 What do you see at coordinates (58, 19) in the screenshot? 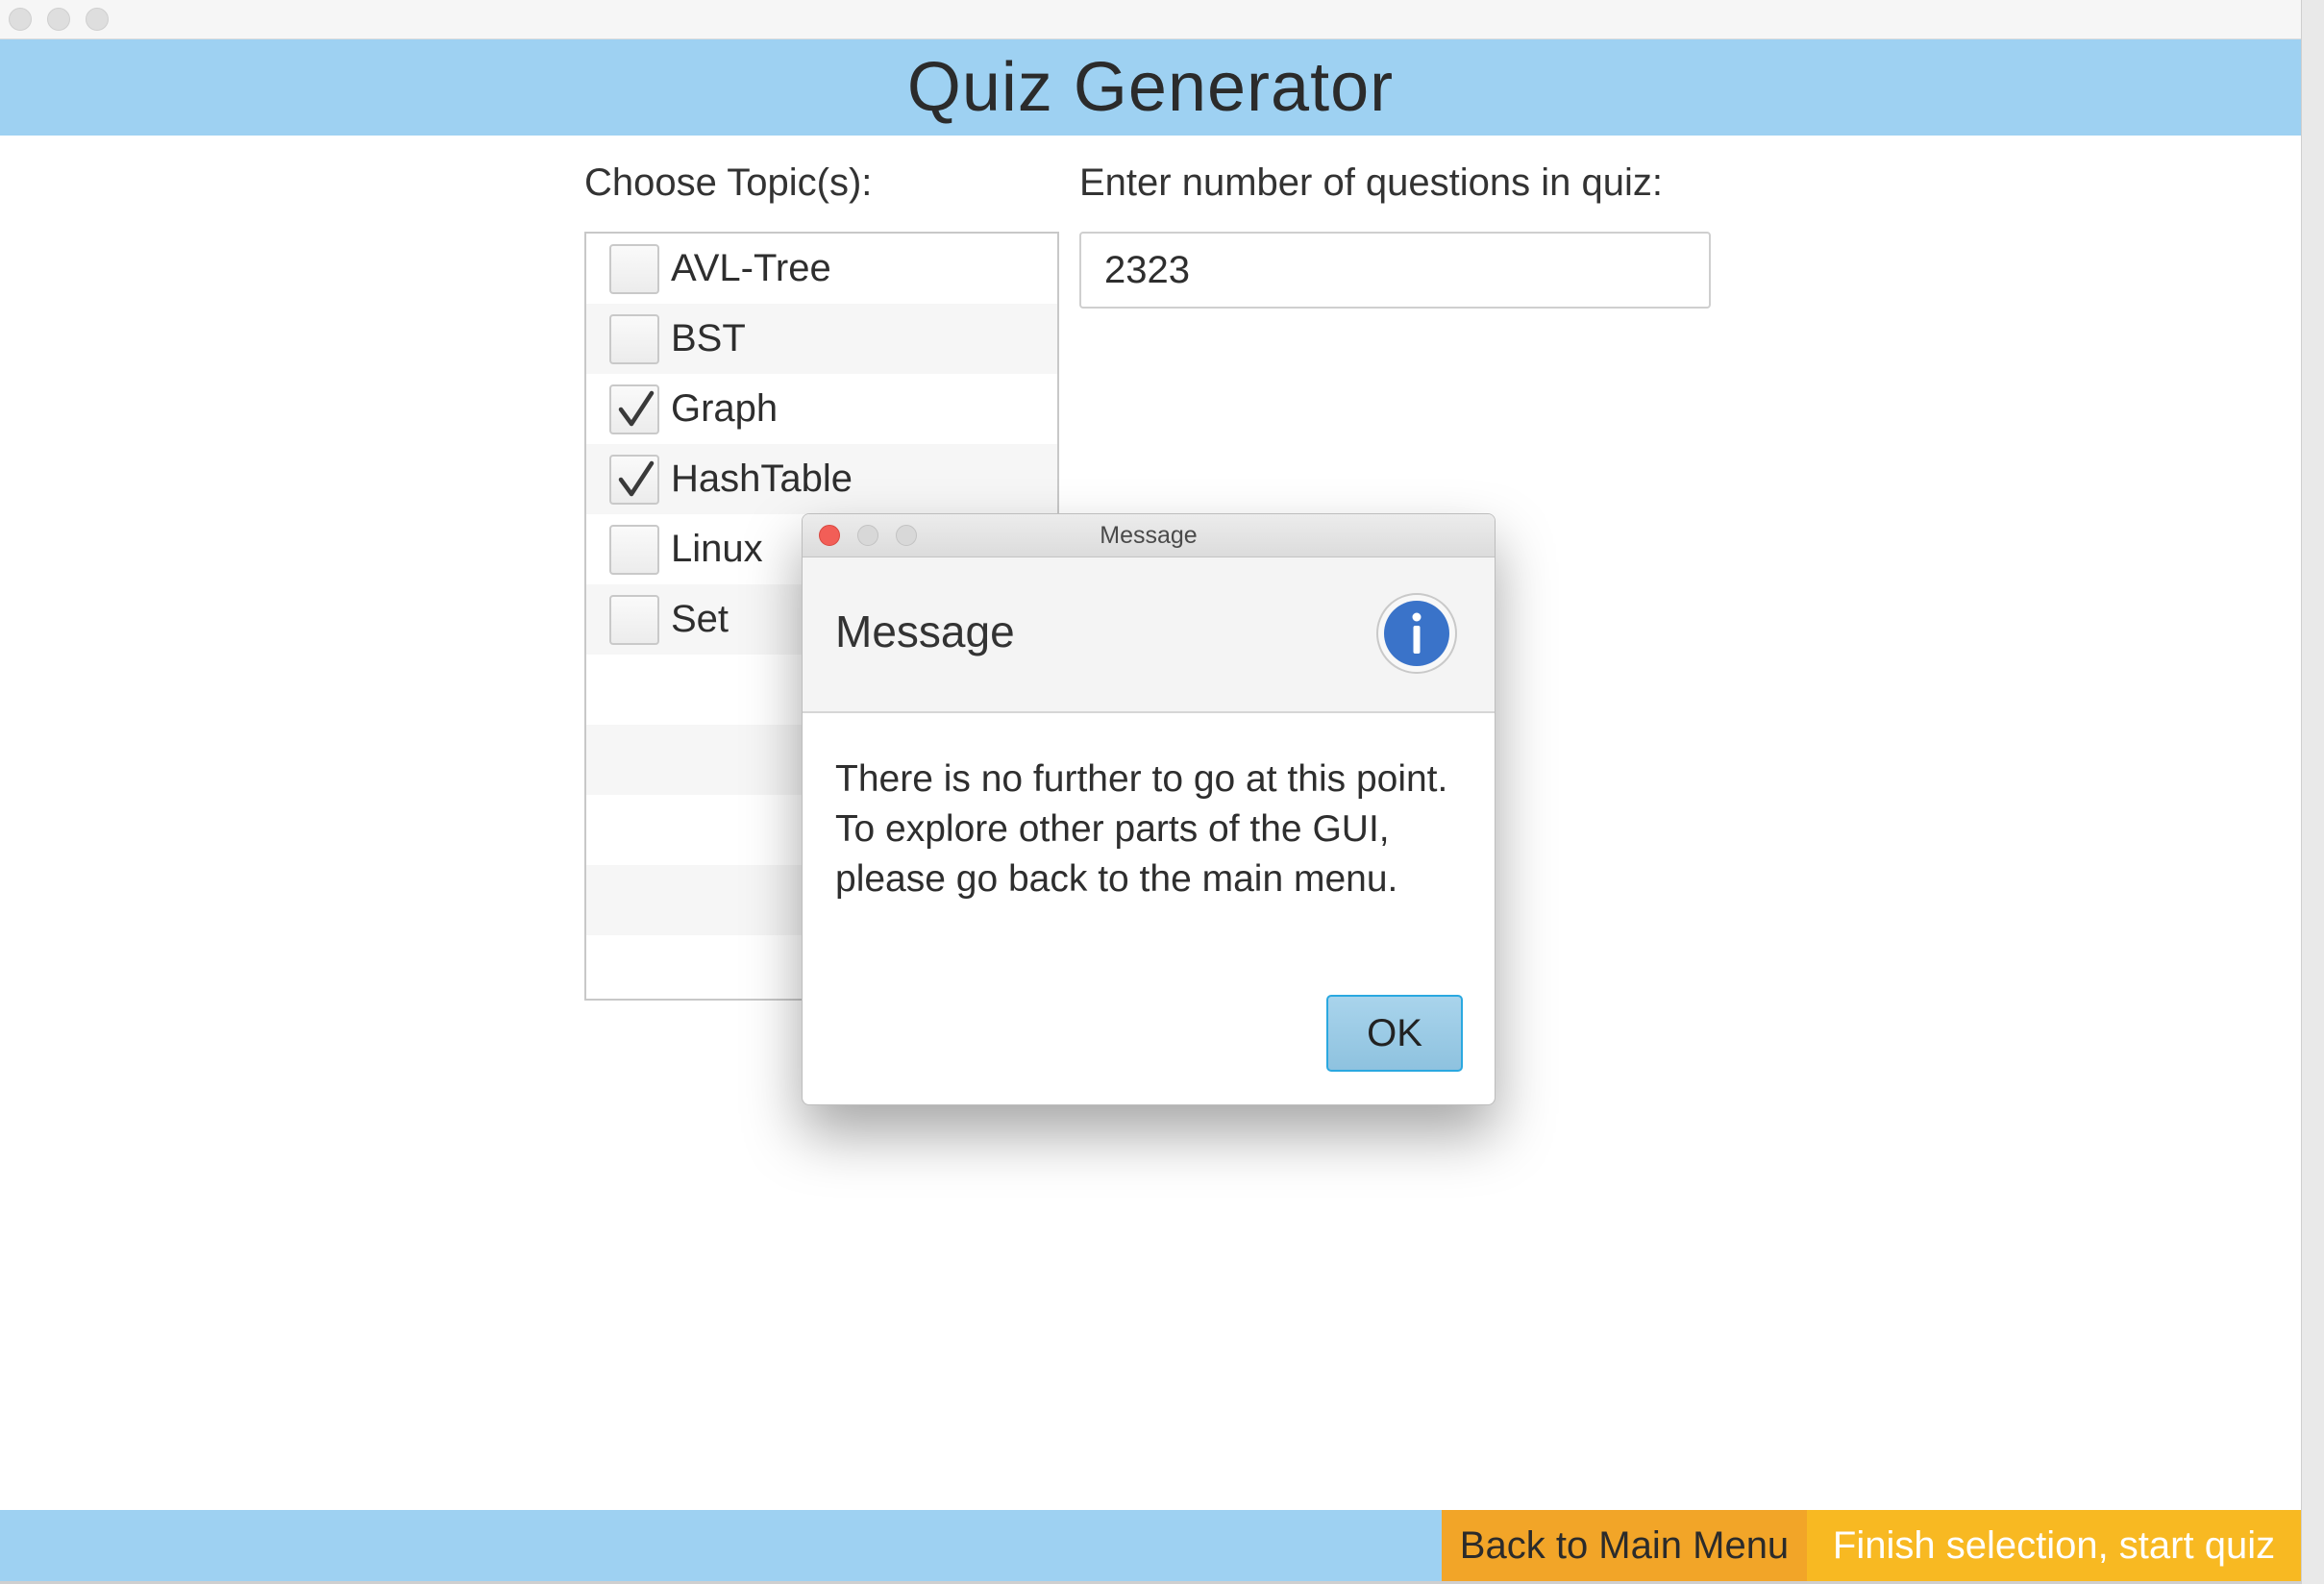
I see `window-minimize-button` at bounding box center [58, 19].